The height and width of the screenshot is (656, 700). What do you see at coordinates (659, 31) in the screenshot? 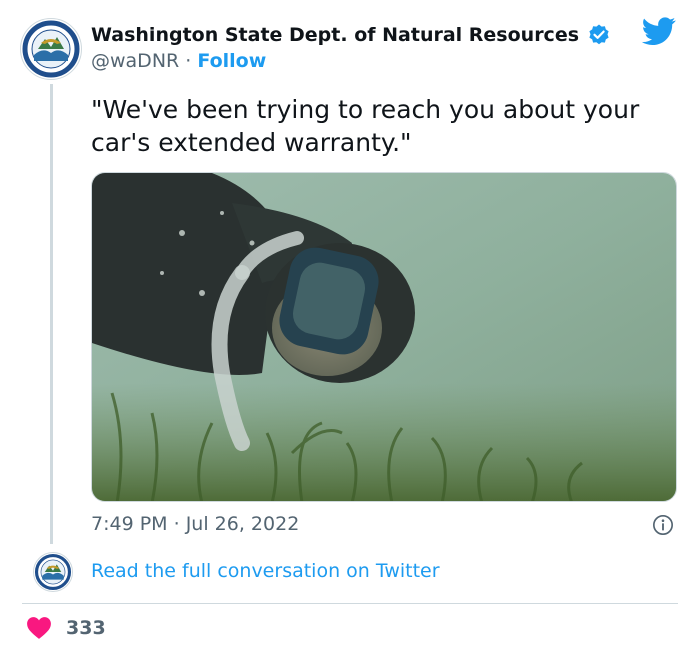
I see `twitter-bird-icon` at bounding box center [659, 31].